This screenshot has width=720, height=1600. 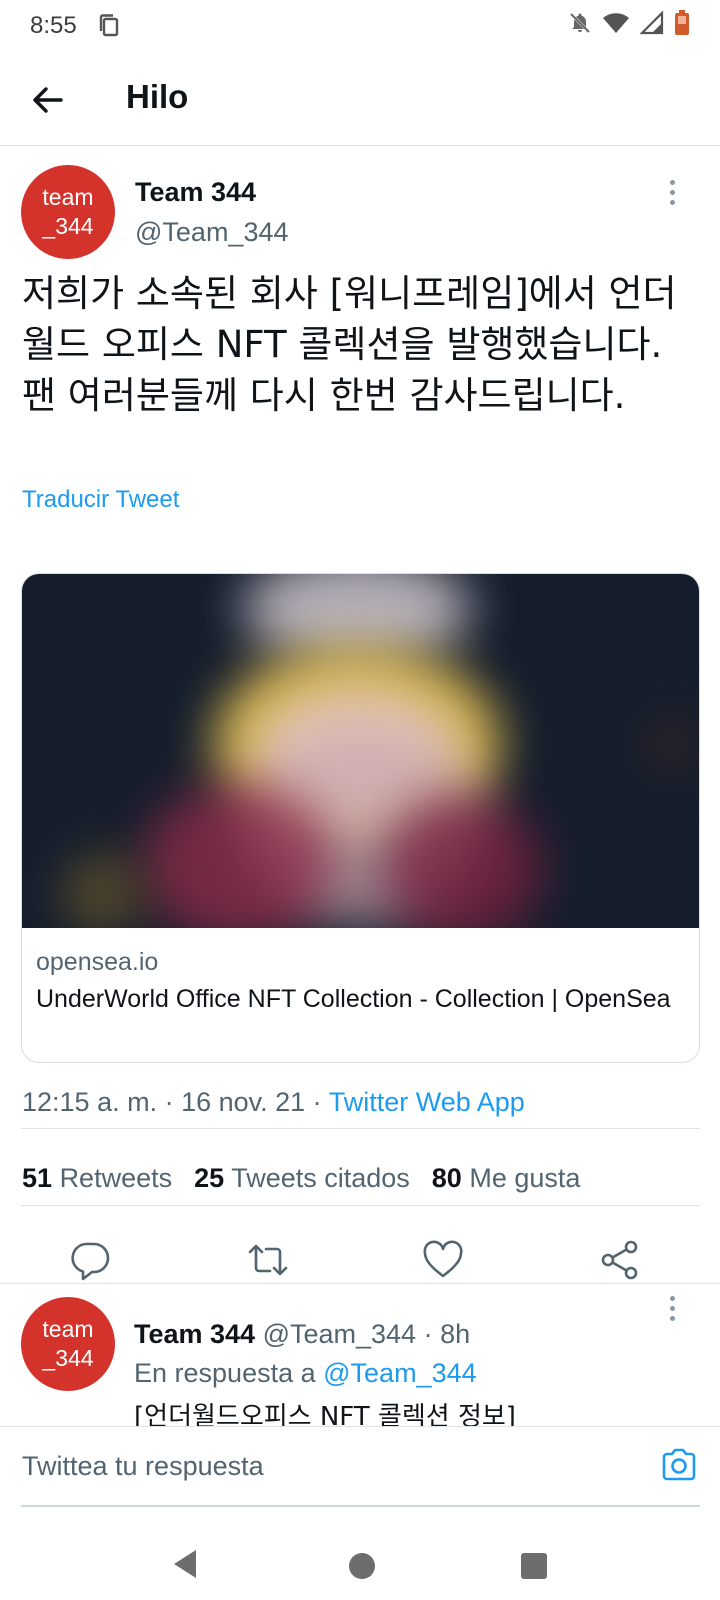 What do you see at coordinates (620, 1260) in the screenshot?
I see `share-icon` at bounding box center [620, 1260].